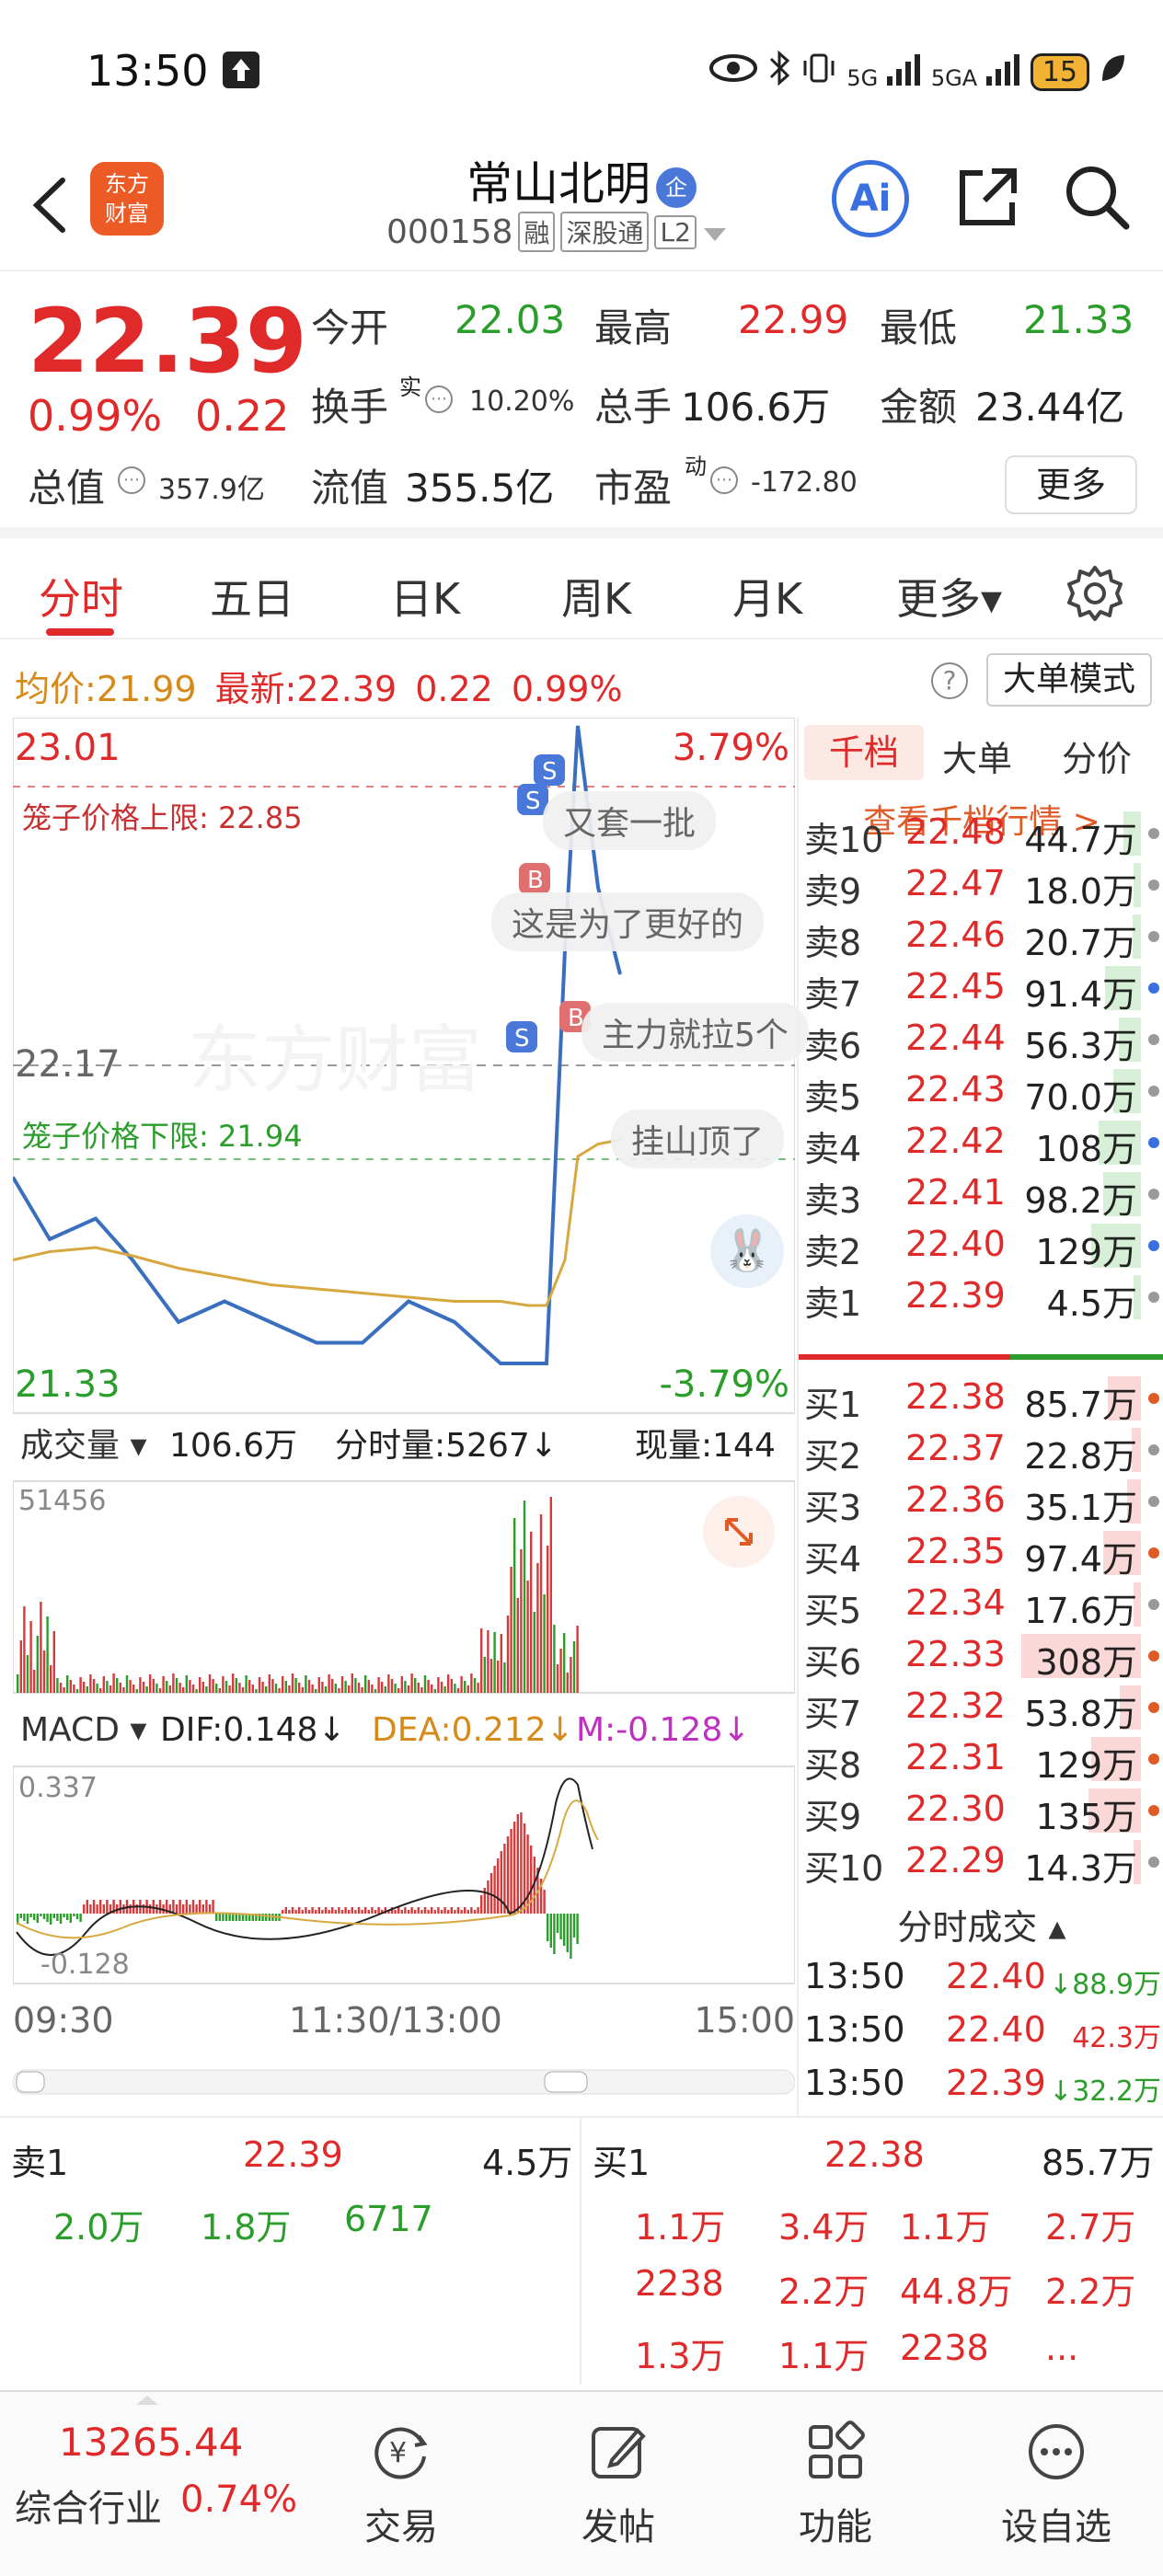 This screenshot has height=2576, width=1163. I want to click on bid-row: 买6 22.33 308万, so click(981, 1656).